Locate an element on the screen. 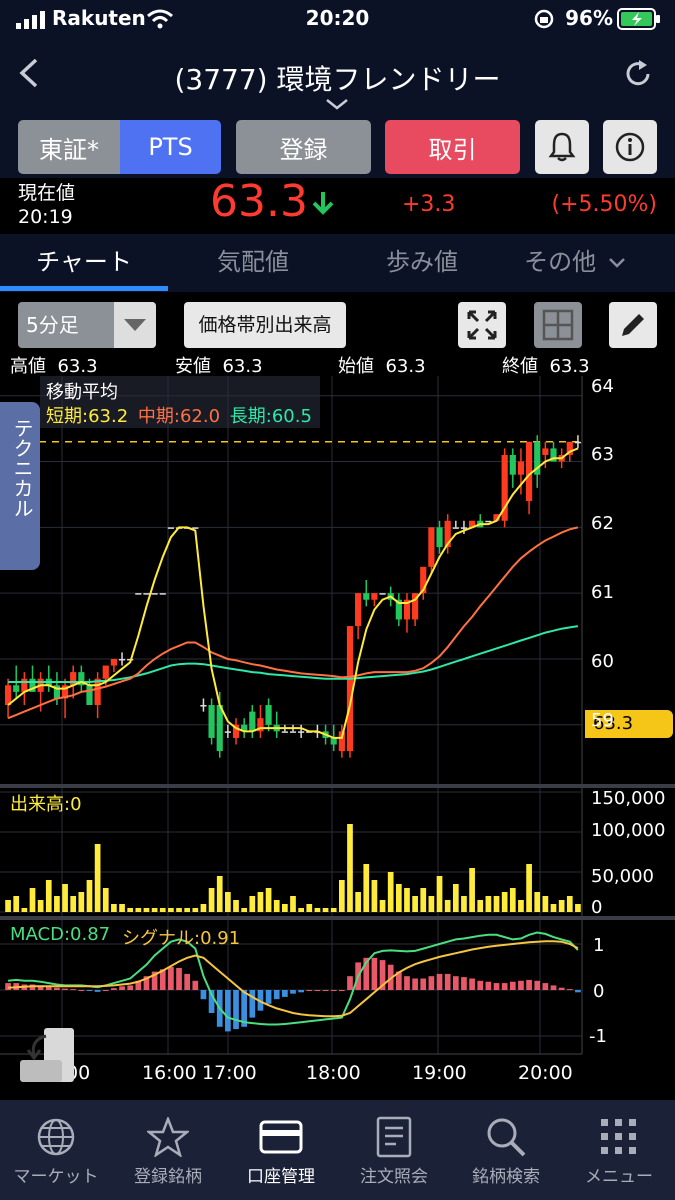  tab-other: その他 is located at coordinates (575, 263).